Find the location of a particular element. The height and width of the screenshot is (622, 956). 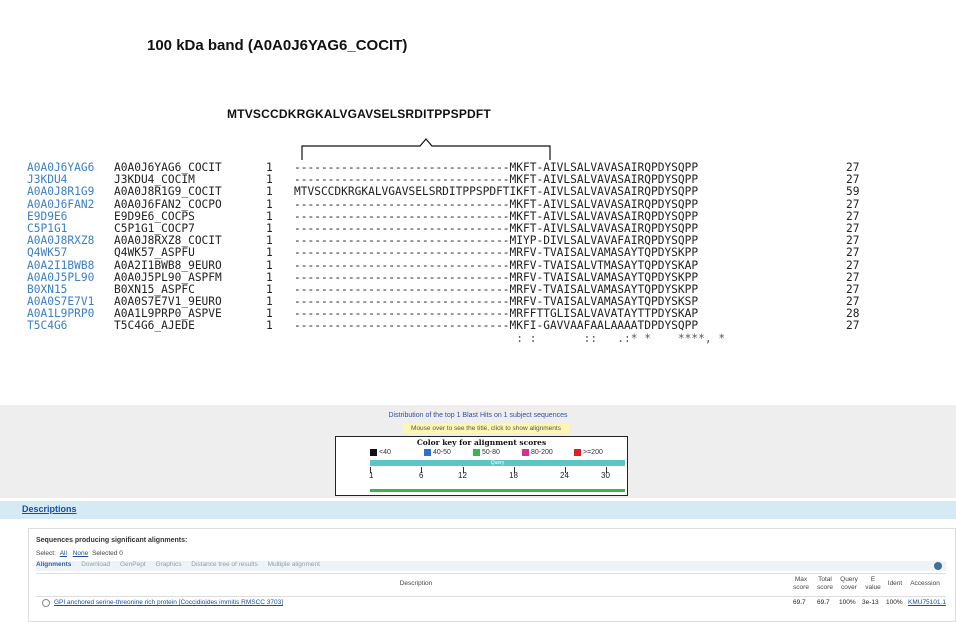

descriptions-header-bar is located at coordinates (478, 510).